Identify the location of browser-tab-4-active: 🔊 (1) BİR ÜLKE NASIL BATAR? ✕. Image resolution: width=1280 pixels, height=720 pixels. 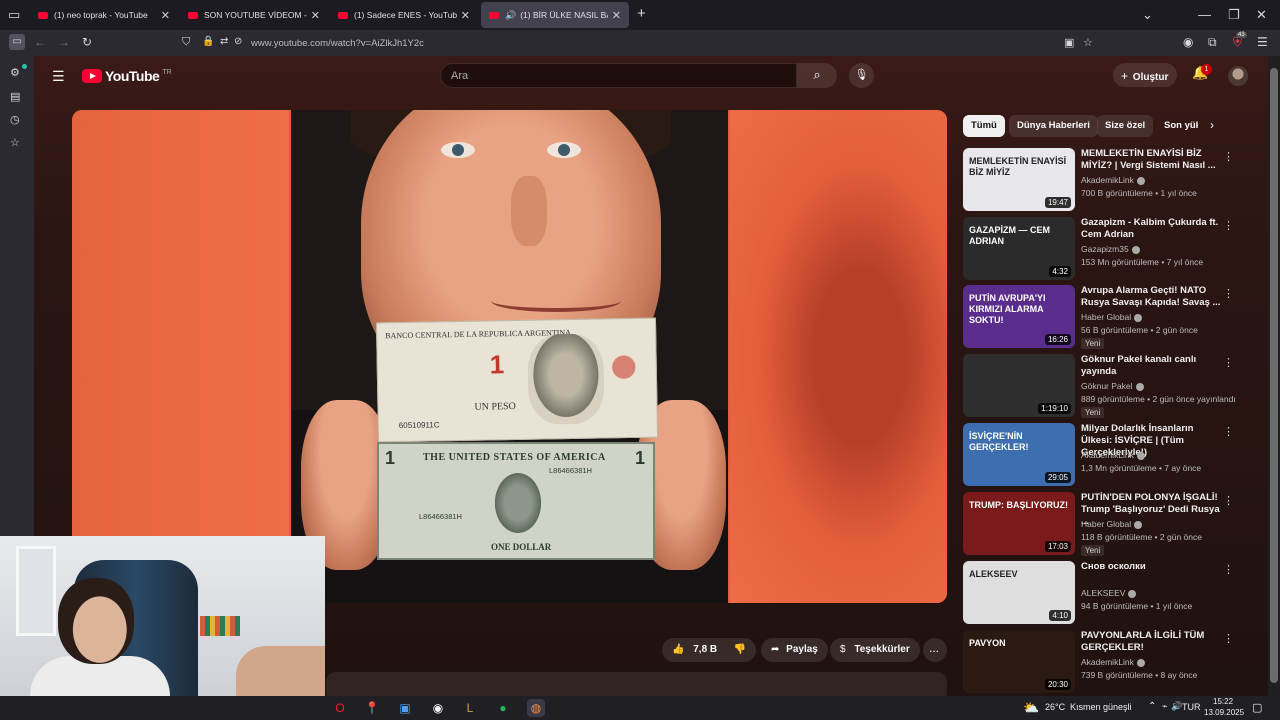
(555, 15).